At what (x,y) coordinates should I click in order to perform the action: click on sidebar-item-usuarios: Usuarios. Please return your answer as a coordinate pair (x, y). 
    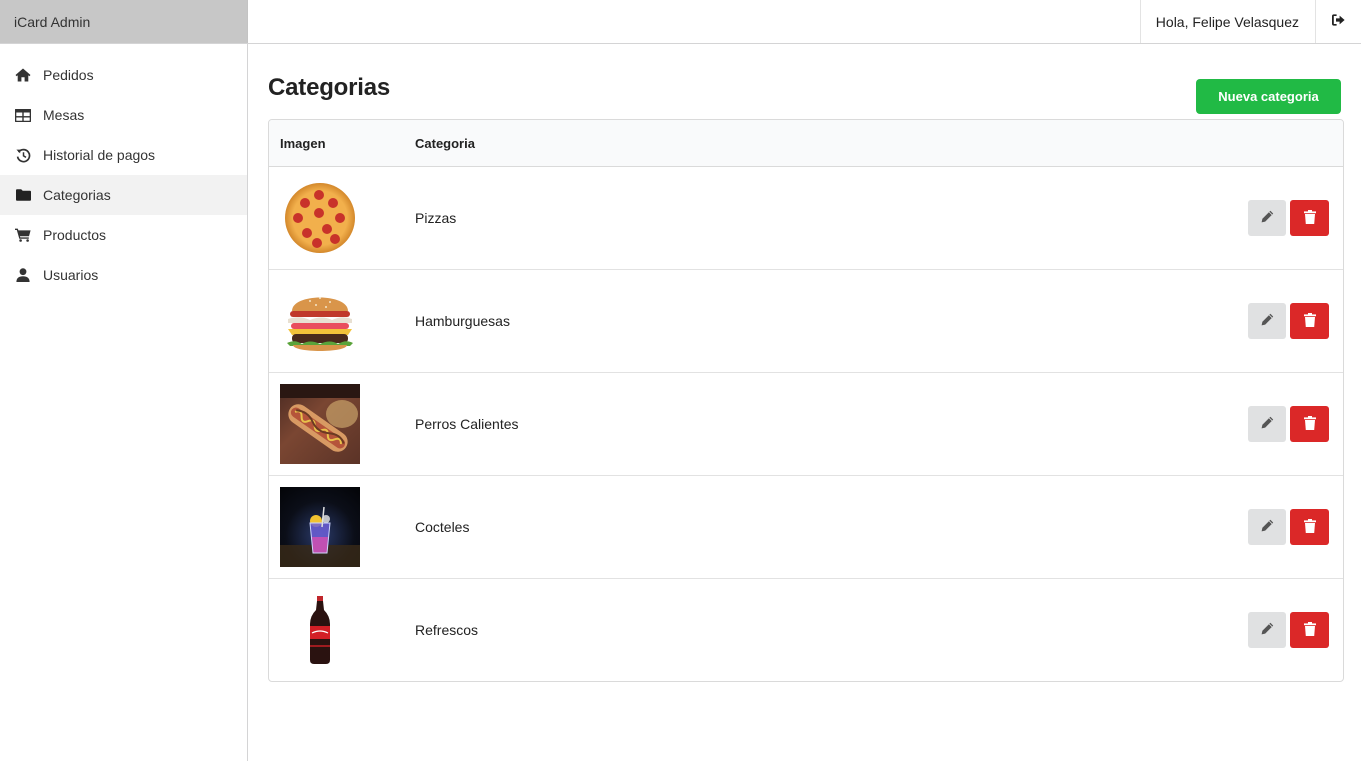
    Looking at the image, I should click on (123, 275).